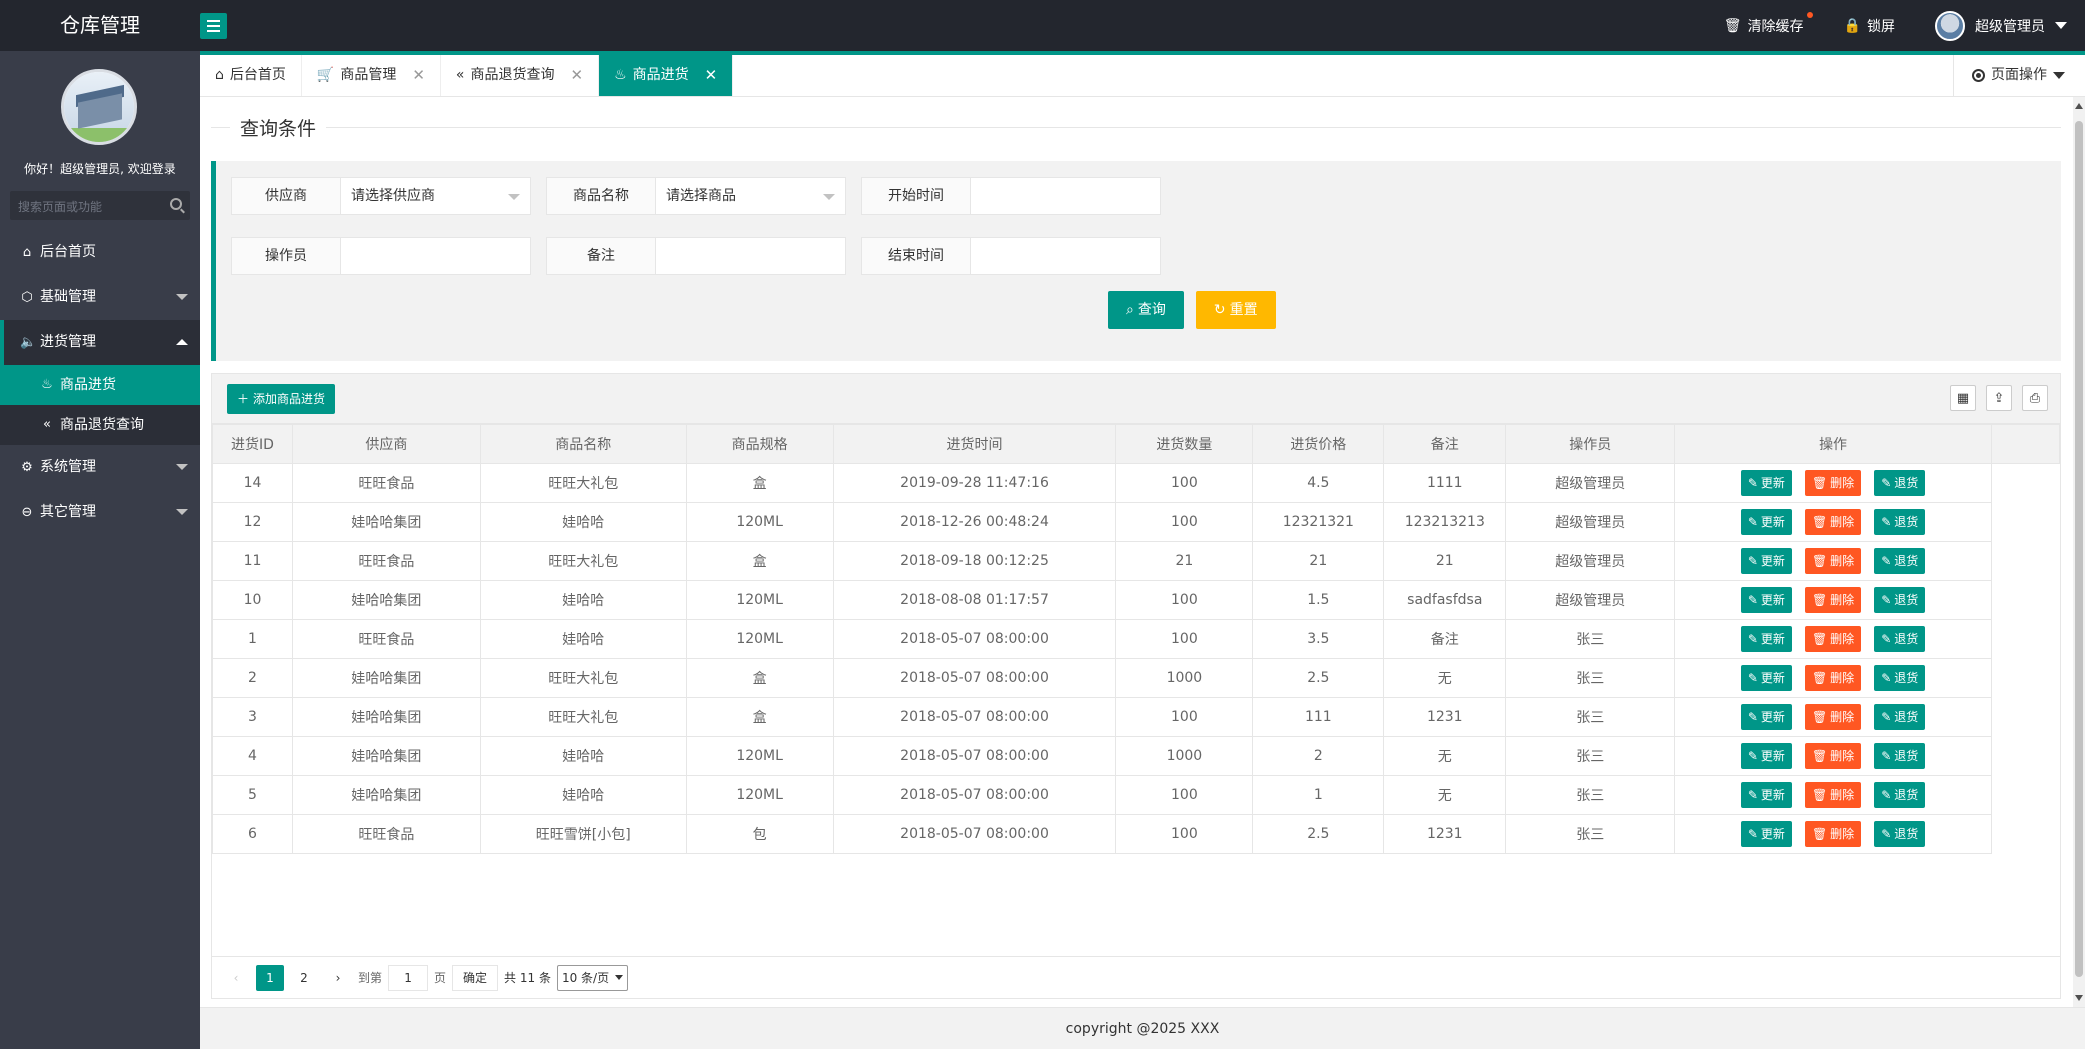 Image resolution: width=2085 pixels, height=1049 pixels. What do you see at coordinates (759, 444) in the screenshot?
I see `column-header: 商品规格` at bounding box center [759, 444].